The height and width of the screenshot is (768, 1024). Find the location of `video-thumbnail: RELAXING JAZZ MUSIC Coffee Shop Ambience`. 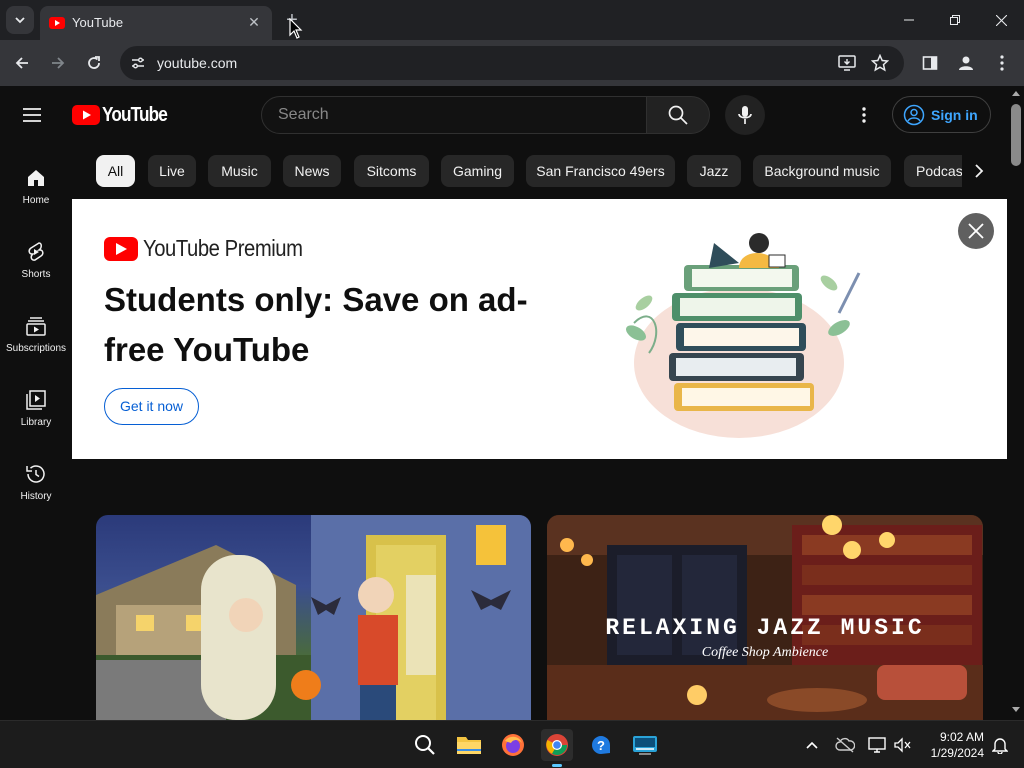

video-thumbnail: RELAXING JAZZ MUSIC Coffee Shop Ambience is located at coordinates (765, 617).